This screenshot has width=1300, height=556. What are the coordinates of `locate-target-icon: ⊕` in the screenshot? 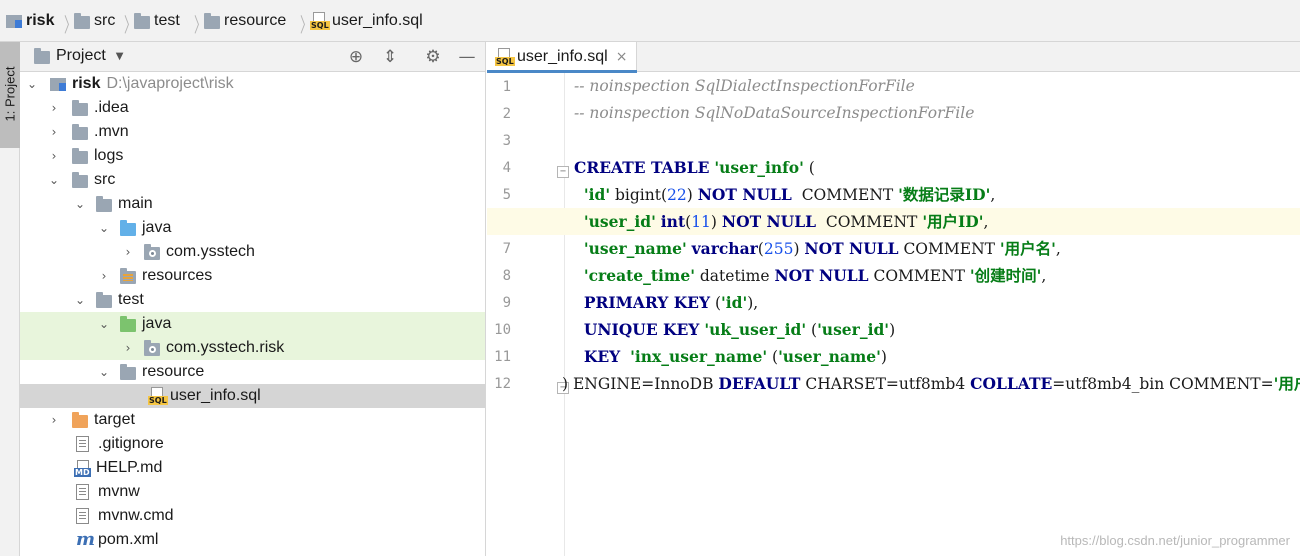 It's located at (356, 57).